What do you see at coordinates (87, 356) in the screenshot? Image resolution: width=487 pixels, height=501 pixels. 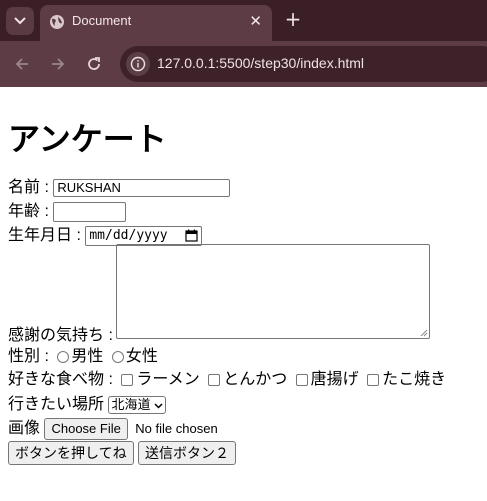 I see `gender-option-male: 男性` at bounding box center [87, 356].